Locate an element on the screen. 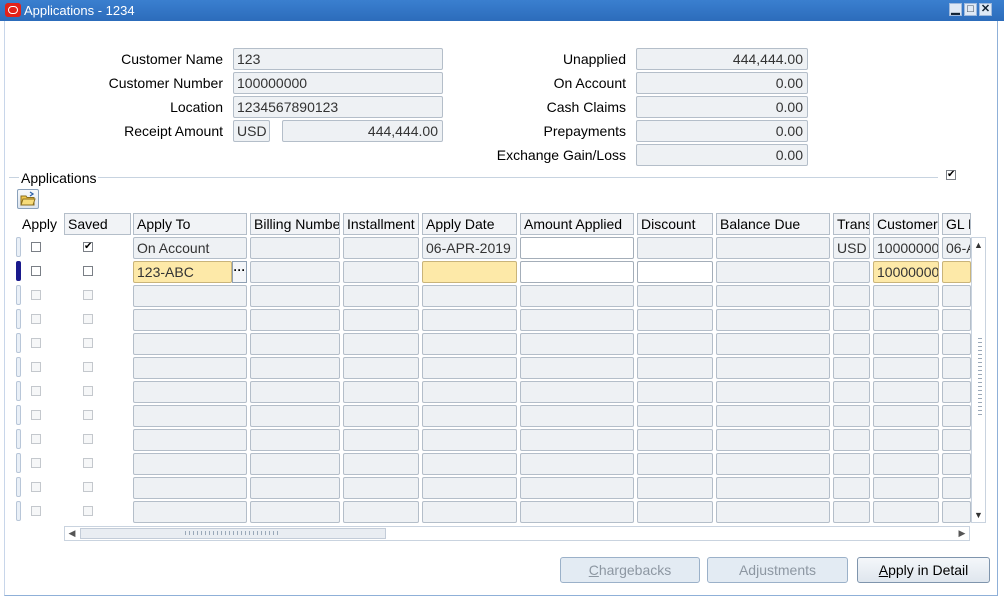 The width and height of the screenshot is (1004, 599). column-header-gl-date: GL D is located at coordinates (956, 224).